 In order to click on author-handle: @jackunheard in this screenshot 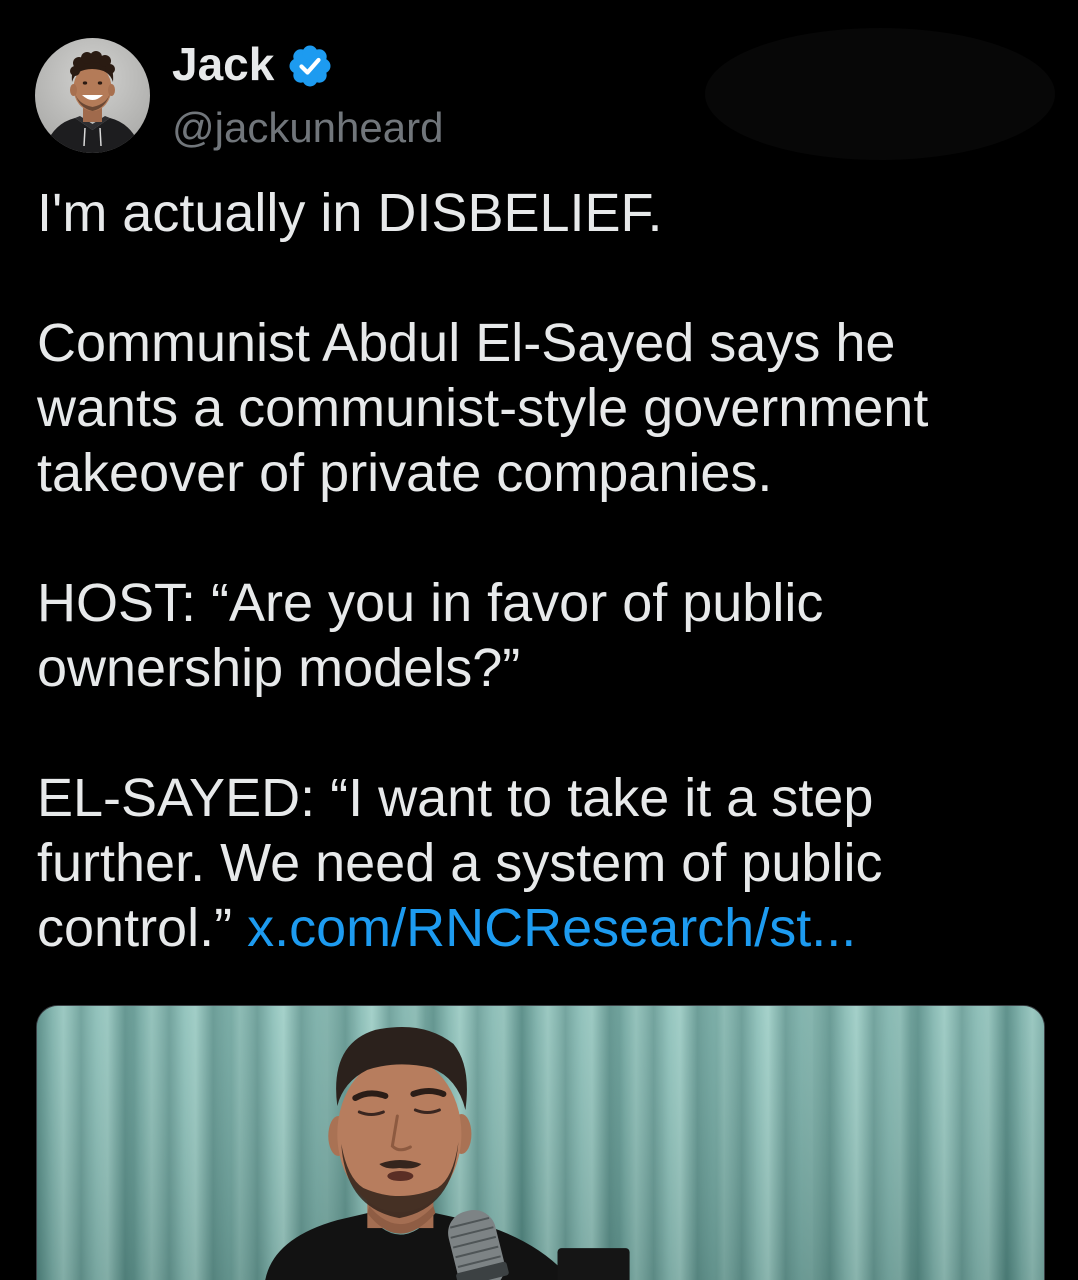, I will do `click(307, 128)`.